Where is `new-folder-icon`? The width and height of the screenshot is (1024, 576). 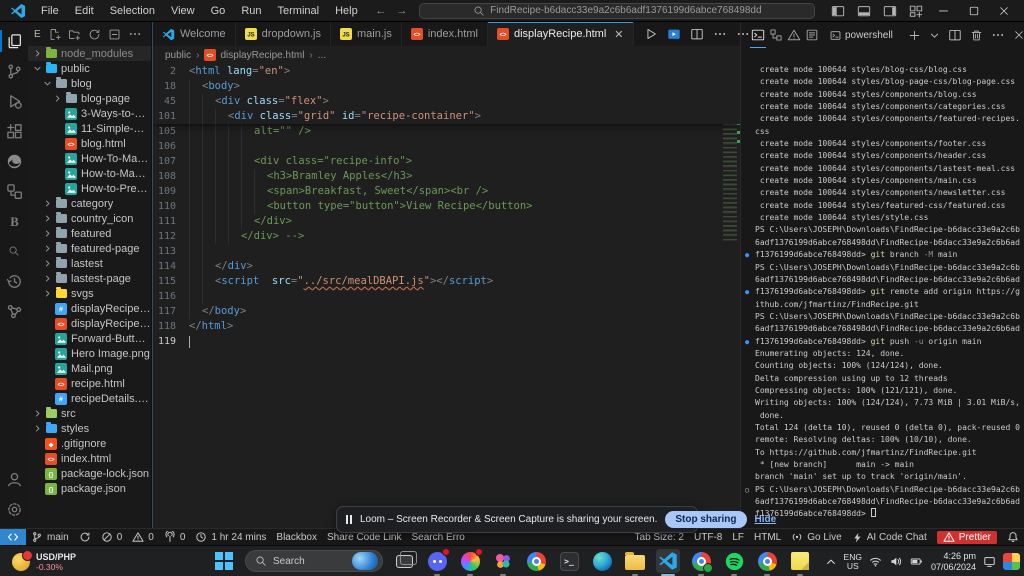
new-folder-icon is located at coordinates (74, 34).